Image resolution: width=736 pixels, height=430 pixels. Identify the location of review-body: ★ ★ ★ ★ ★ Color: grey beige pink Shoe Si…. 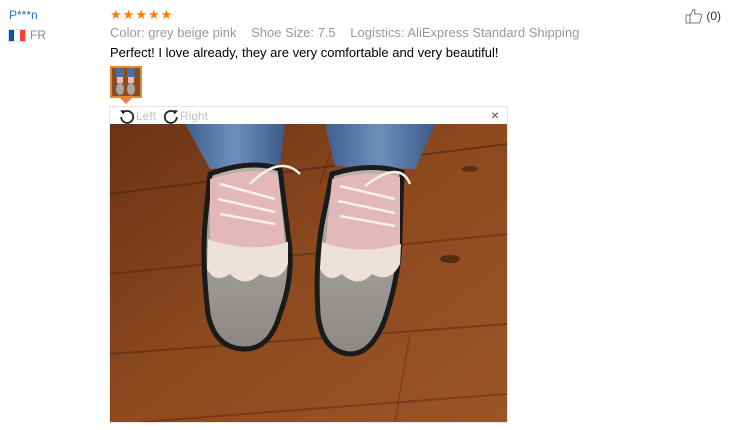
(390, 34).